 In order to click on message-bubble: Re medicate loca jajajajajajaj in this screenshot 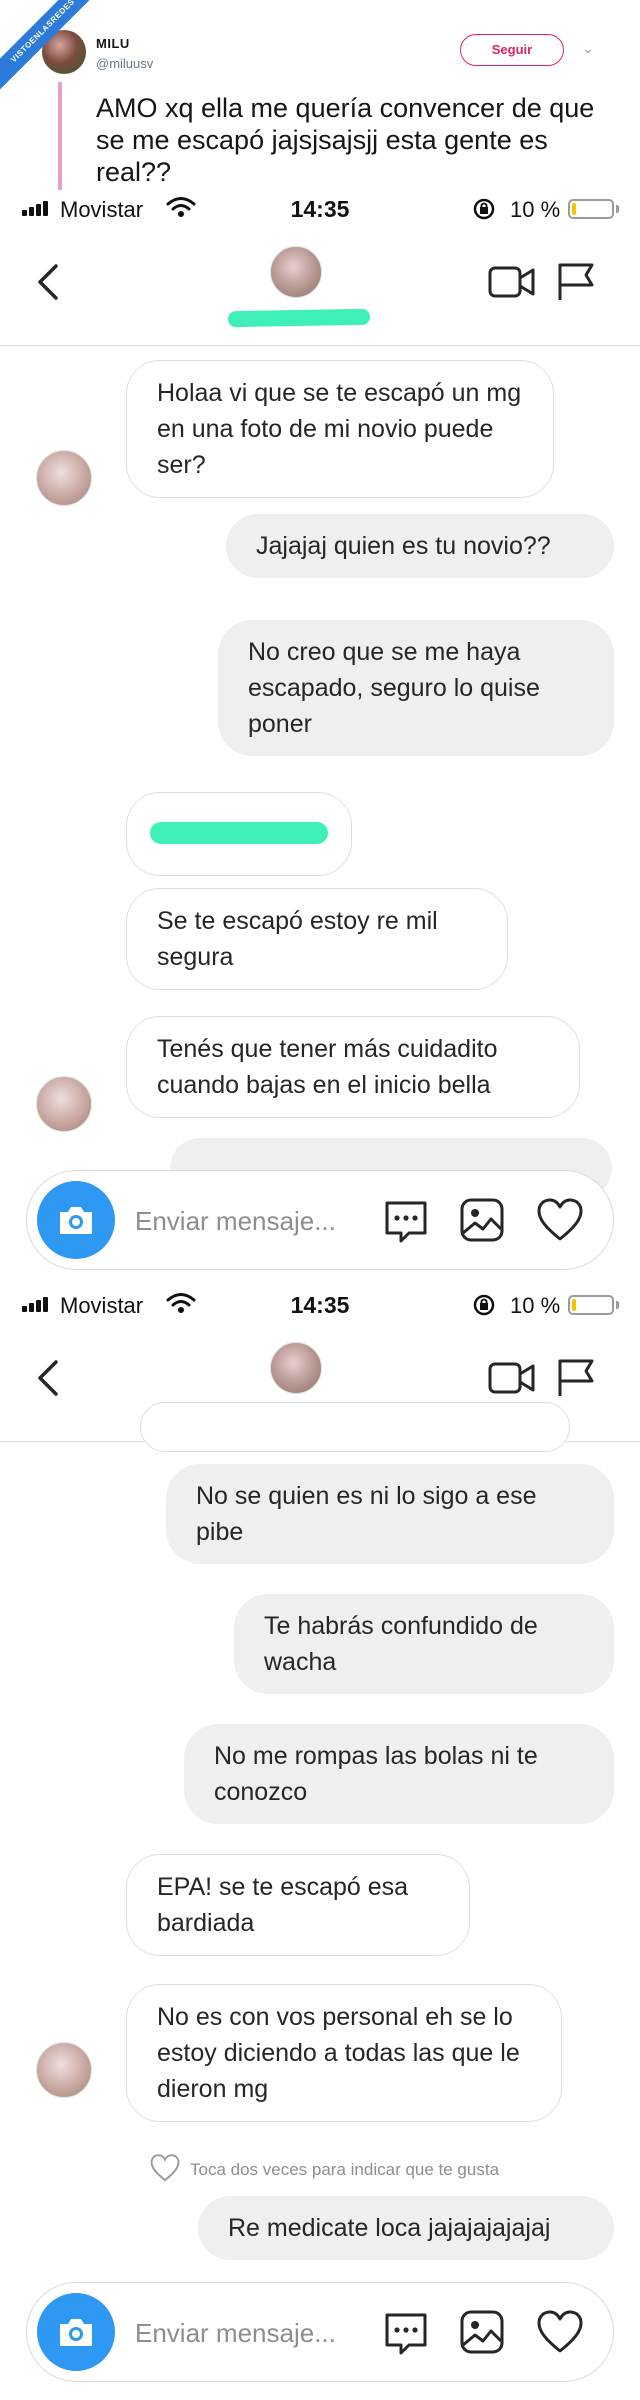, I will do `click(406, 2228)`.